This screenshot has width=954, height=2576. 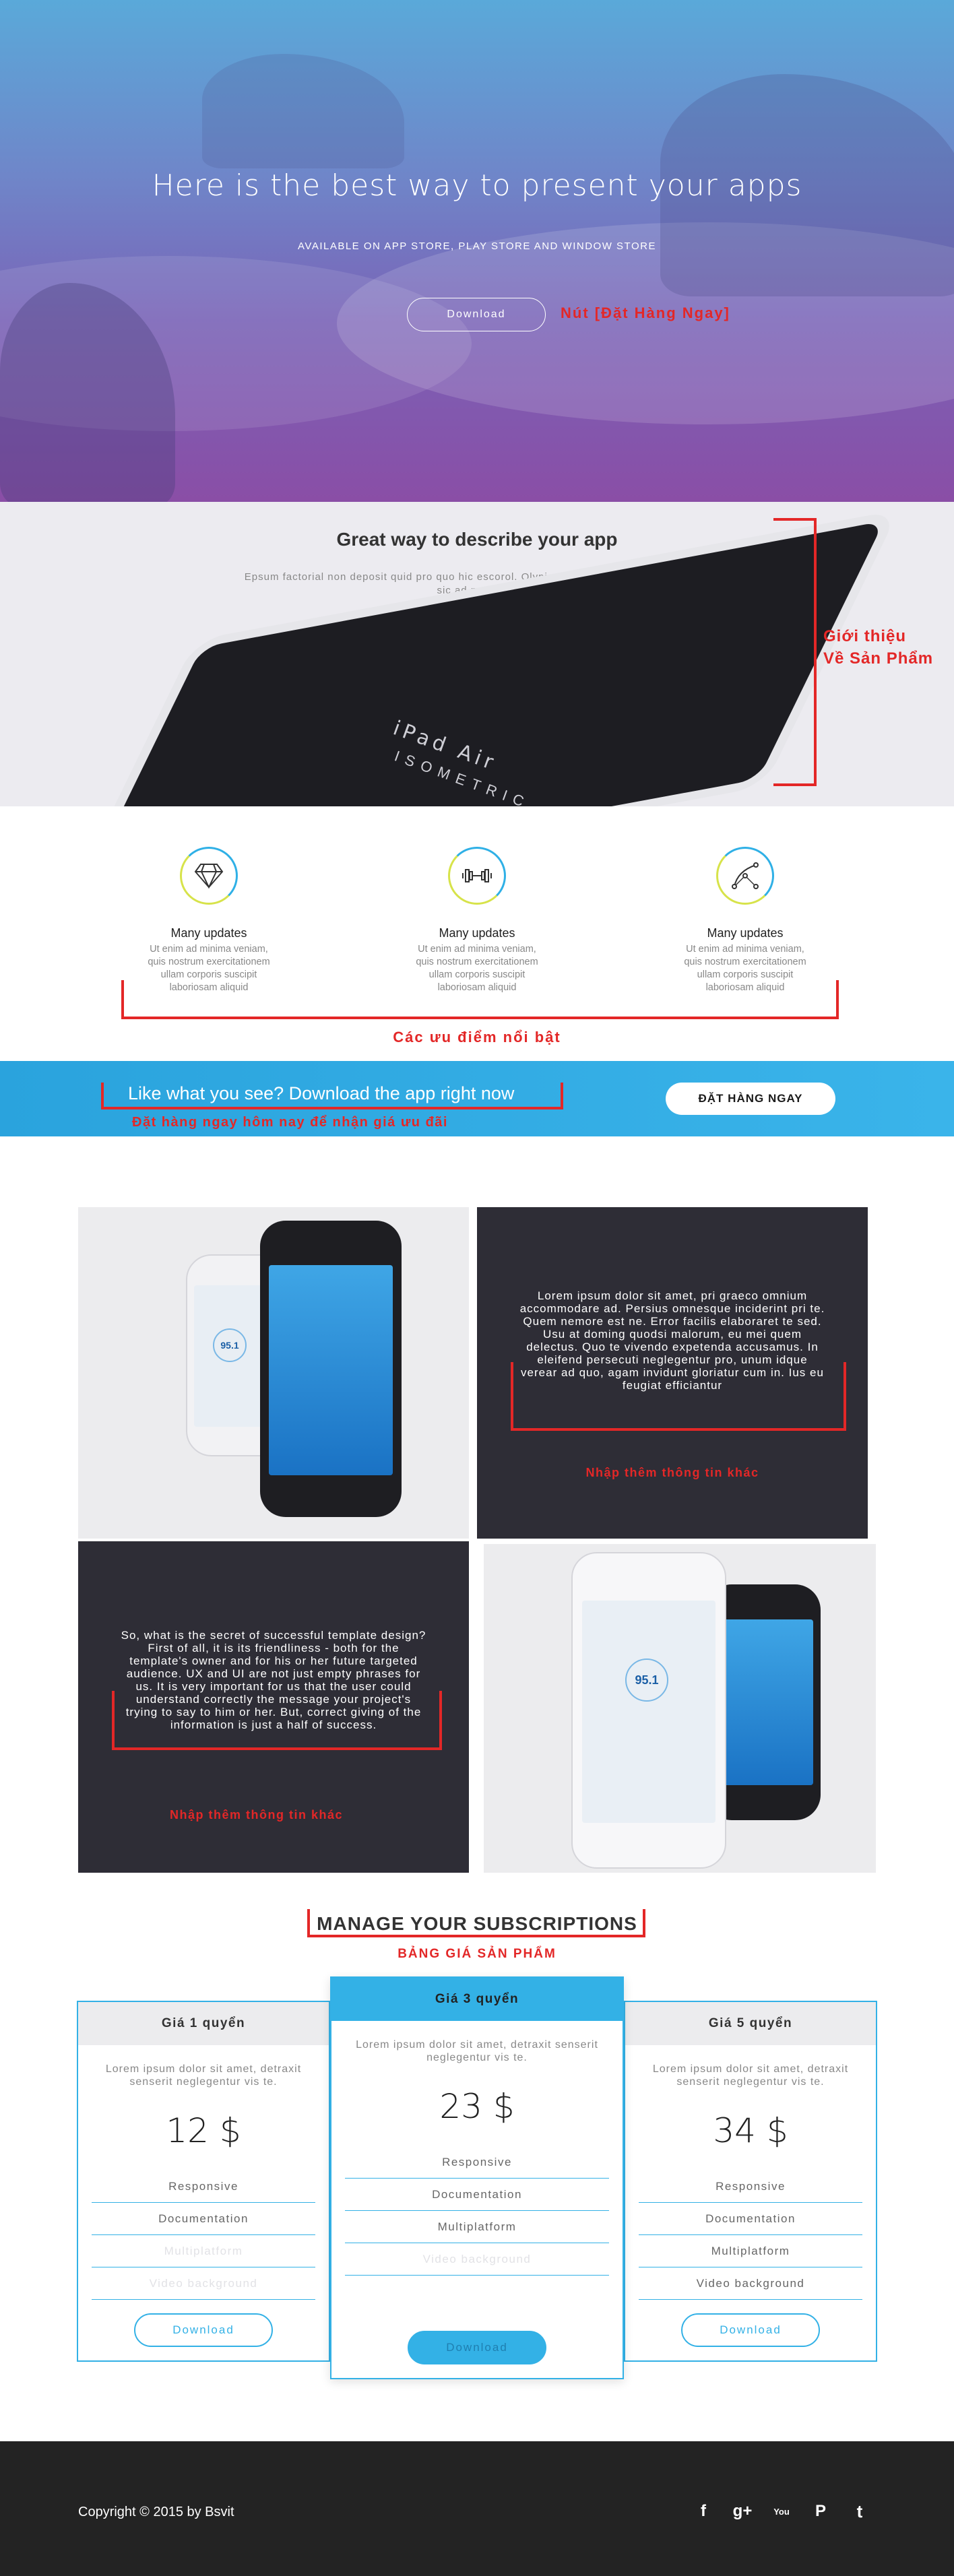 What do you see at coordinates (476, 315) in the screenshot?
I see `hero-download-button: Download` at bounding box center [476, 315].